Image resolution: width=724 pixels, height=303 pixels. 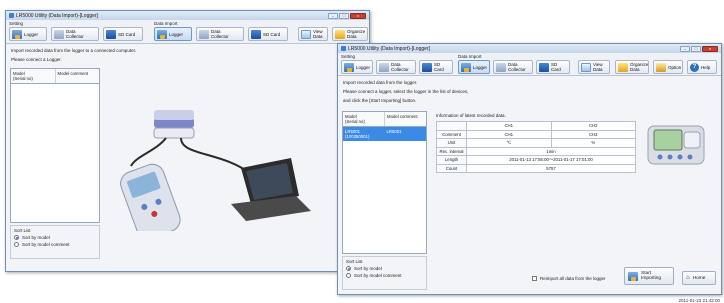 I want to click on count-label: Count, so click(x=451, y=168).